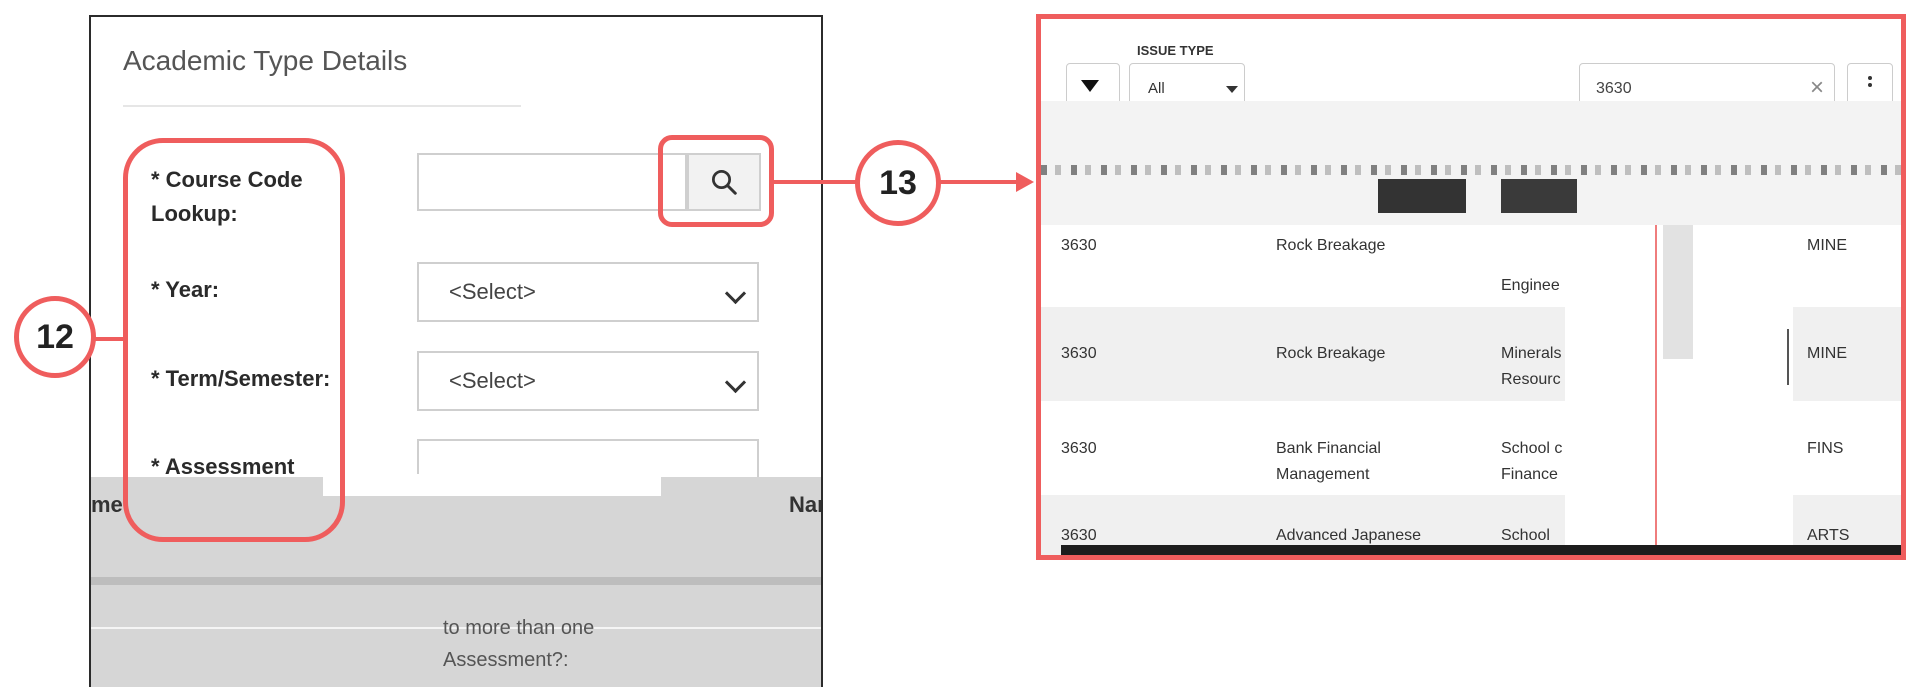  Describe the element at coordinates (979, 182) in the screenshot. I see `callout-connector-13-arrow` at that location.